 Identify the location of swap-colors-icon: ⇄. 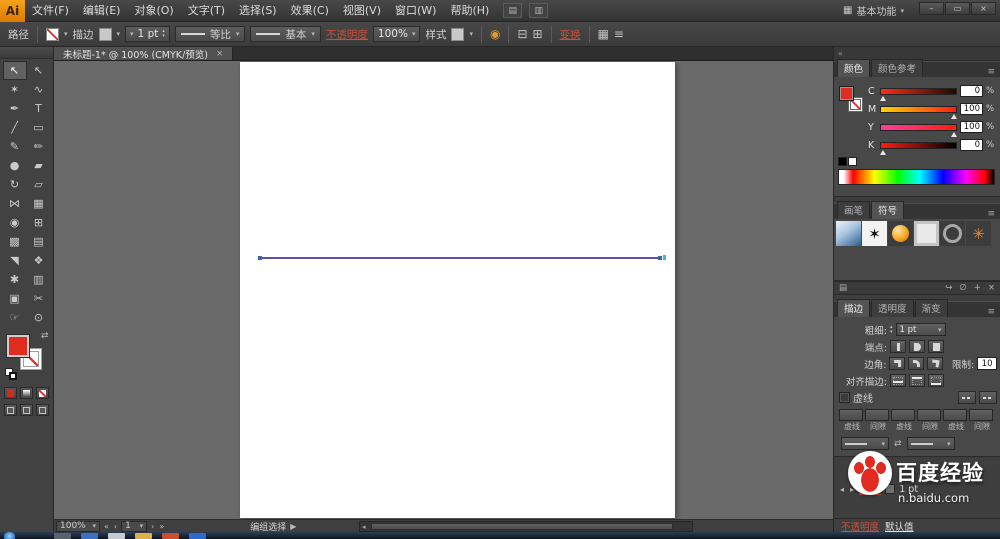
(45, 336).